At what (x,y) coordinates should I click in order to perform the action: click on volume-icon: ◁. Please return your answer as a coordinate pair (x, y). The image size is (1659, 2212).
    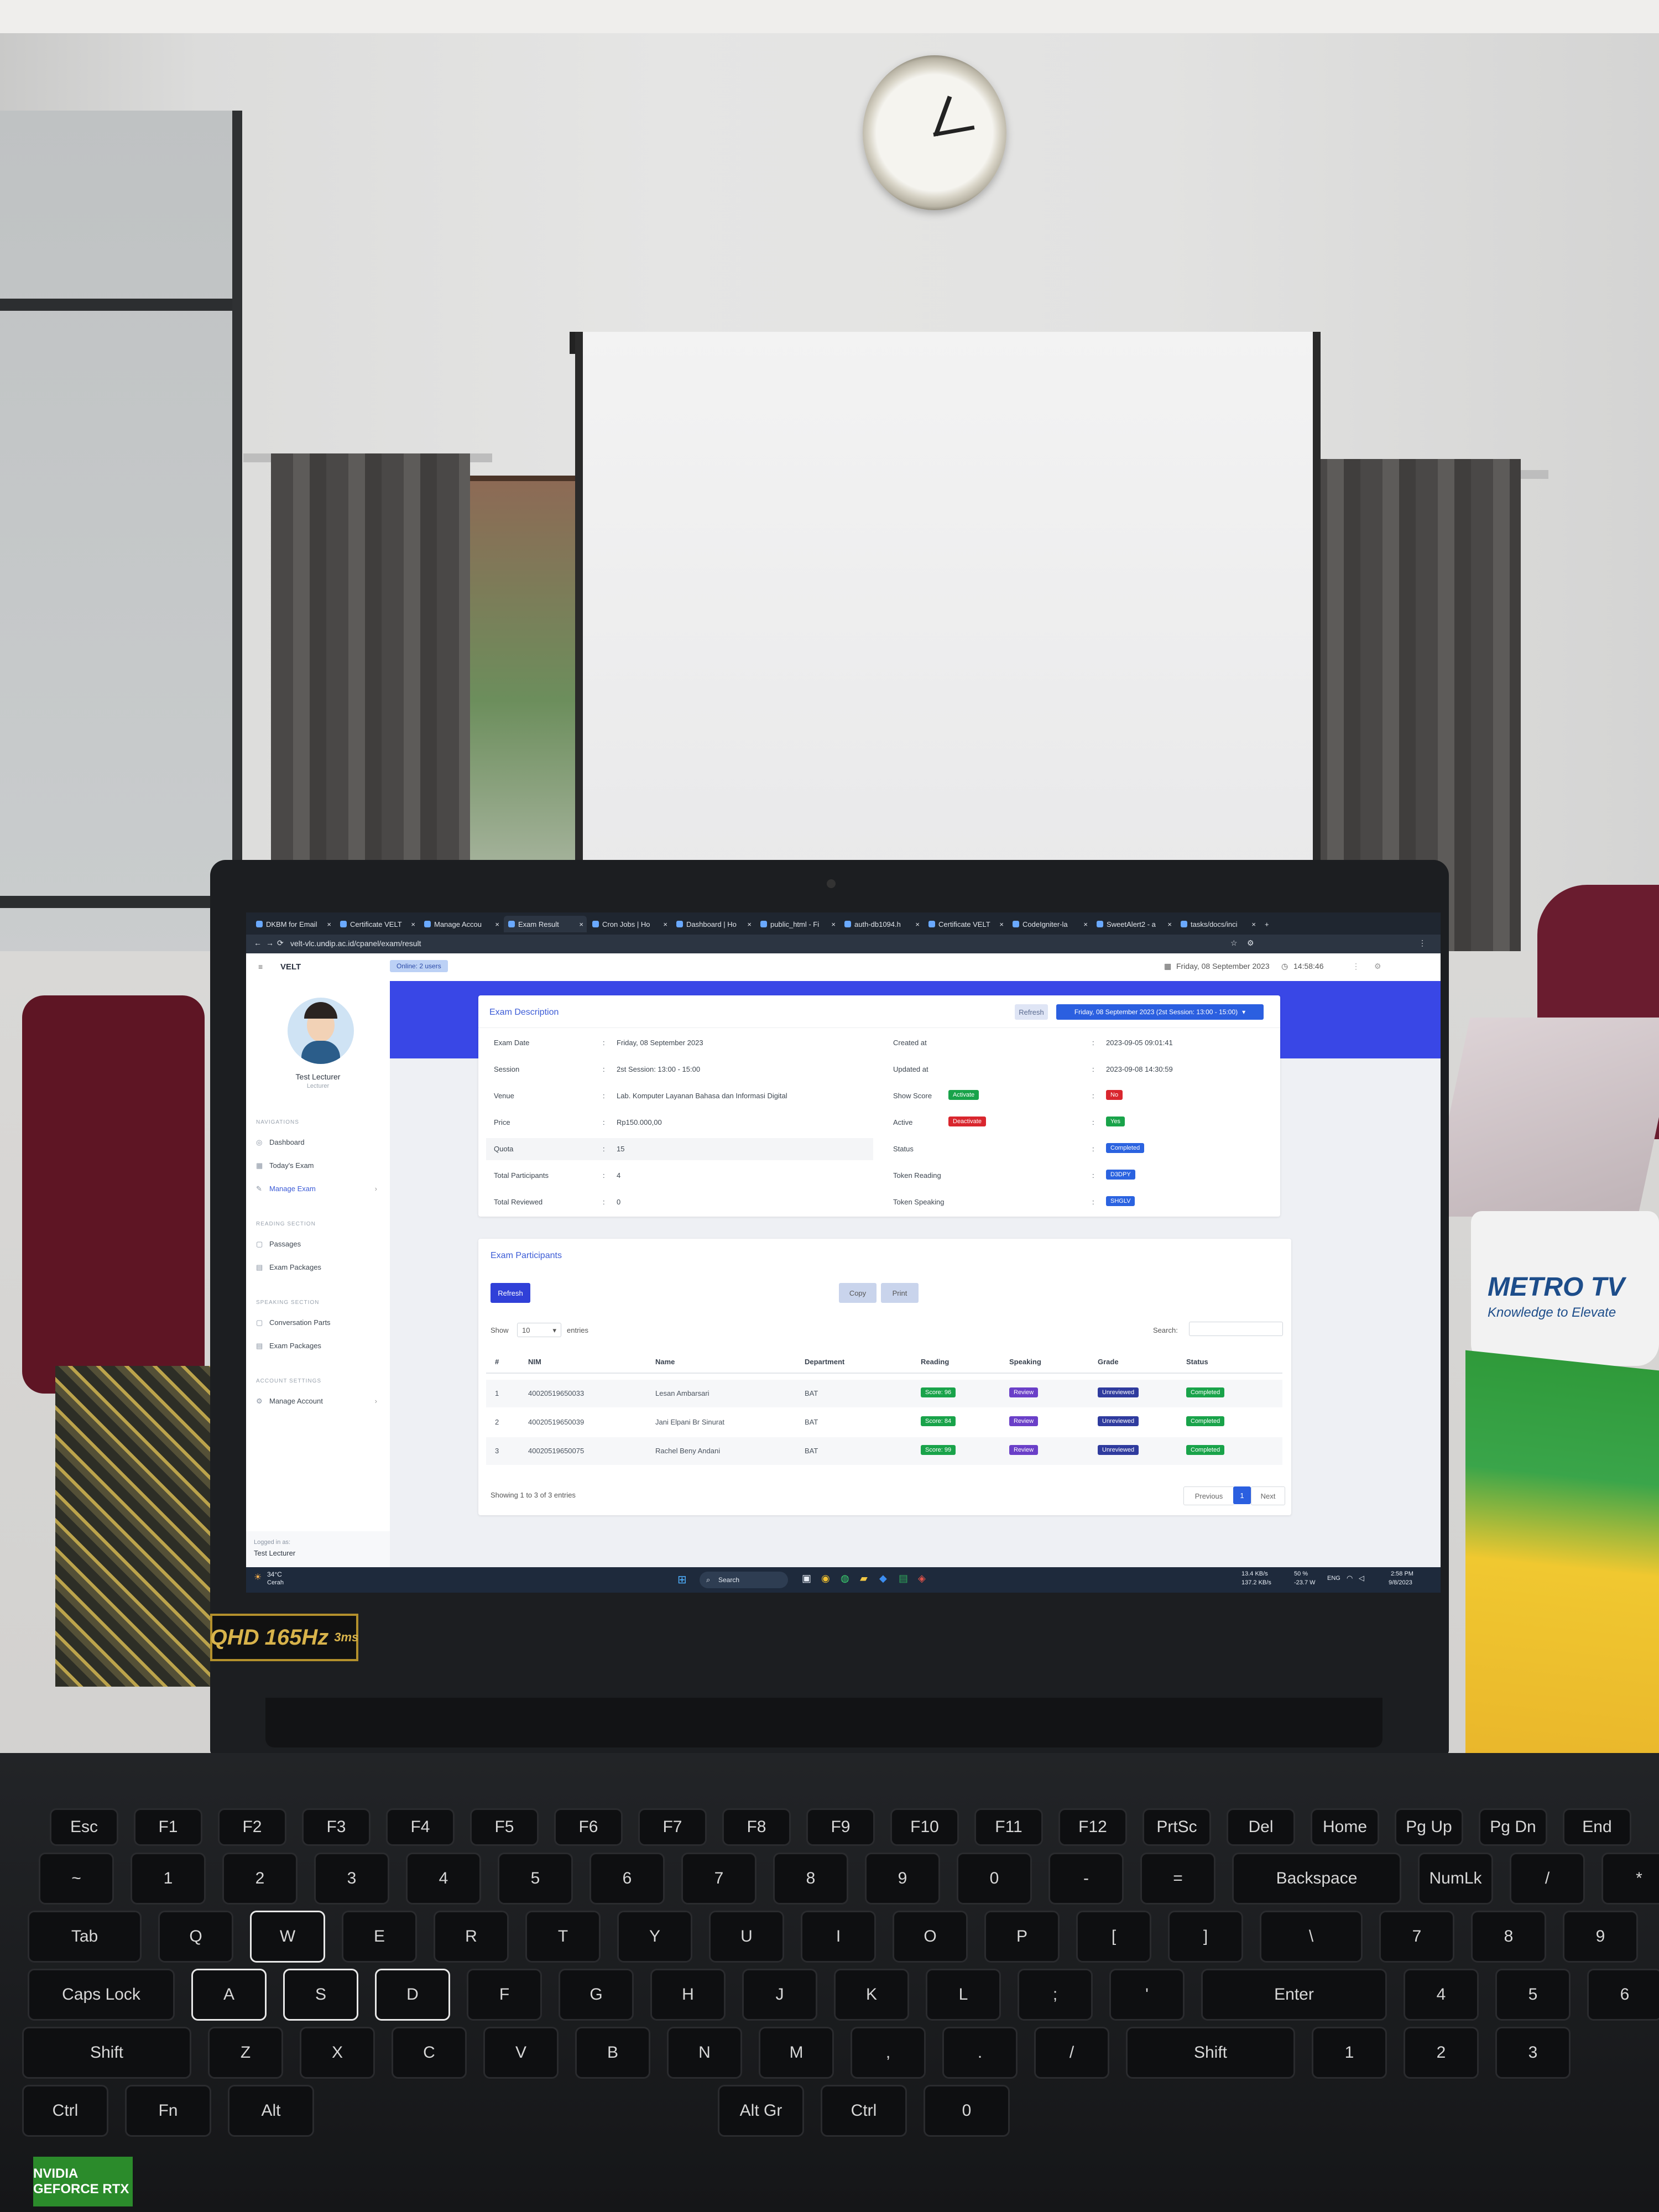
    Looking at the image, I should click on (1361, 1579).